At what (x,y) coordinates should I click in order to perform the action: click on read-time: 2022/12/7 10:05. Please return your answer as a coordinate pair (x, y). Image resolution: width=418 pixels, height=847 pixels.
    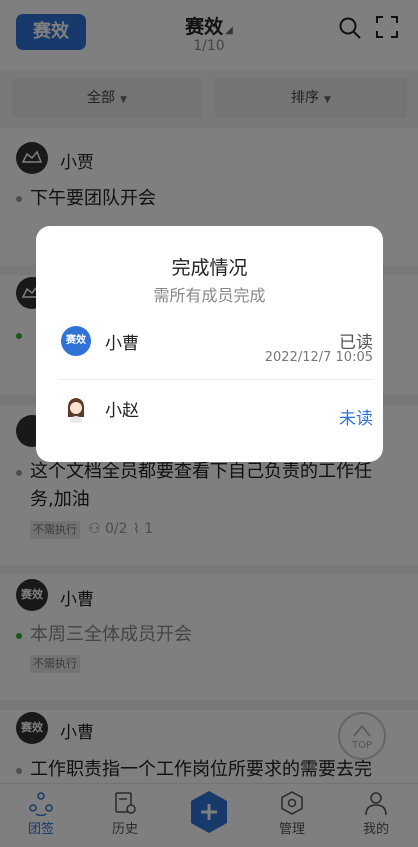
    Looking at the image, I should click on (318, 357).